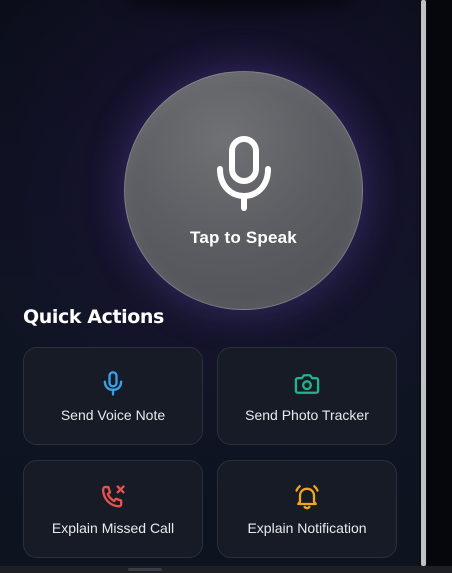 This screenshot has width=452, height=573. What do you see at coordinates (113, 415) in the screenshot?
I see `send-voice-note-label: Send Voice Note` at bounding box center [113, 415].